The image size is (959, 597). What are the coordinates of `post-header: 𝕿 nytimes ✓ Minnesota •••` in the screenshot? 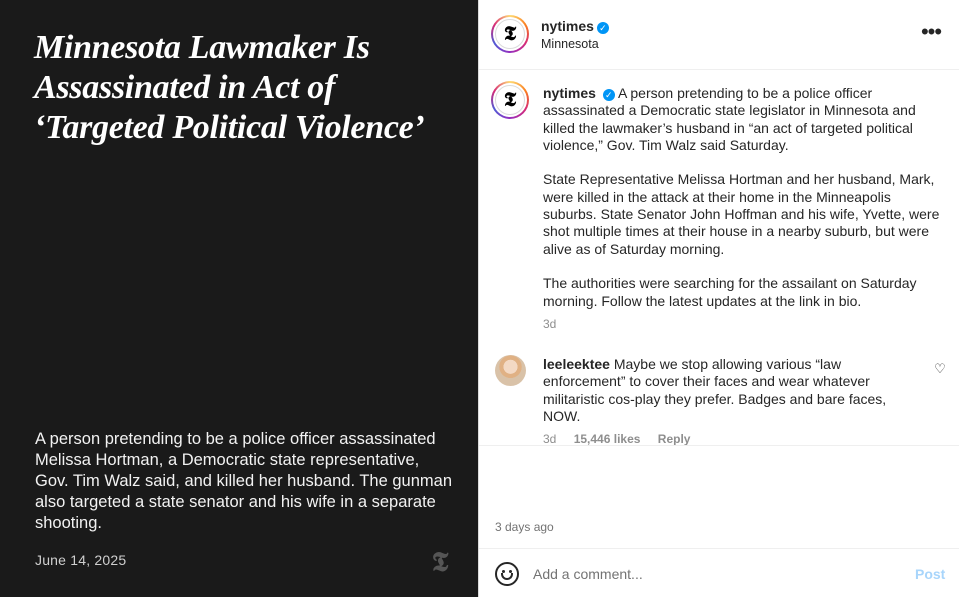 It's located at (719, 35).